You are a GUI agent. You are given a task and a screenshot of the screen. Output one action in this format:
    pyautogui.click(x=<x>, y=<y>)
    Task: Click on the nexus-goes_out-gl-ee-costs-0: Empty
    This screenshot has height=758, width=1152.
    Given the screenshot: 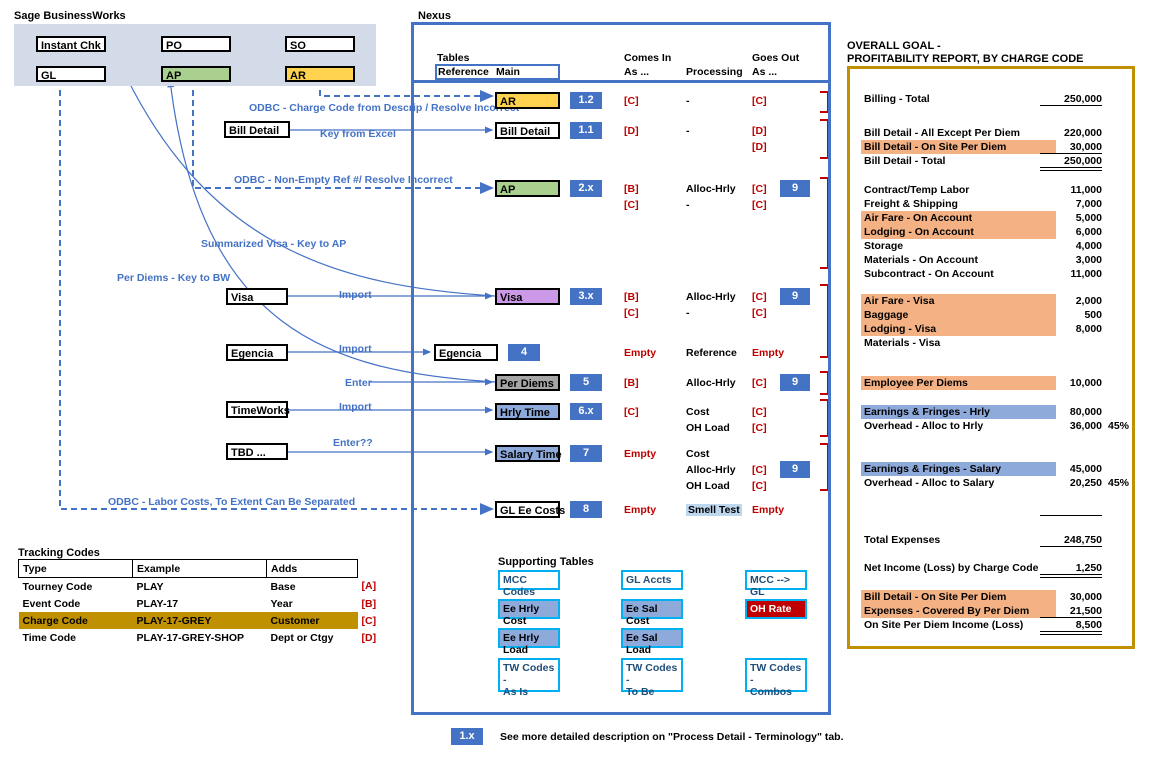 What is the action you would take?
    pyautogui.click(x=768, y=510)
    